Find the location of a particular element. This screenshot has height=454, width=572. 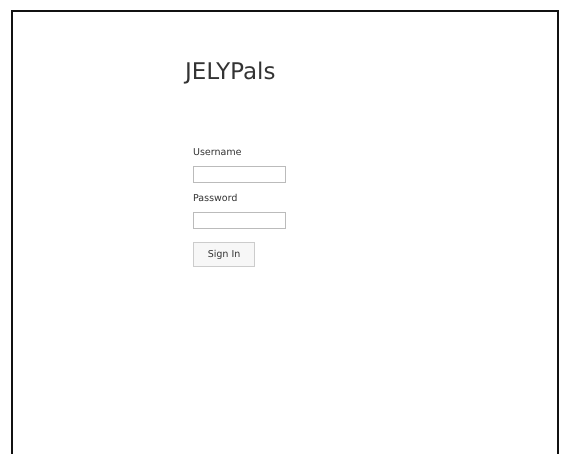

site-title: JELYPals is located at coordinates (230, 72).